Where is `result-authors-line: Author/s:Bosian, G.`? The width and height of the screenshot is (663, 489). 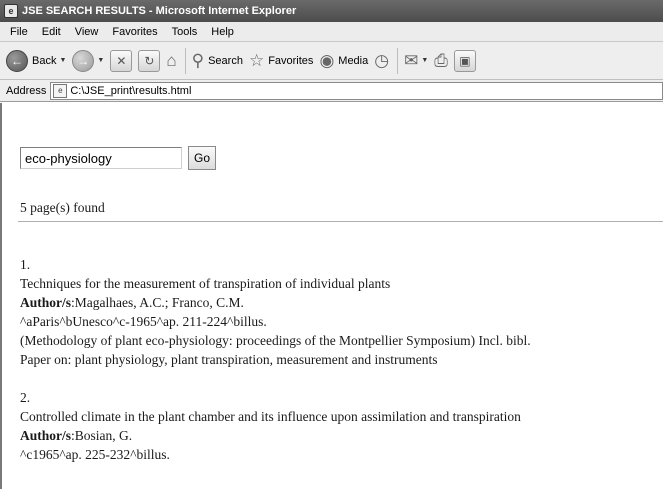
result-authors-line: Author/s:Bosian, G. is located at coordinates (275, 435).